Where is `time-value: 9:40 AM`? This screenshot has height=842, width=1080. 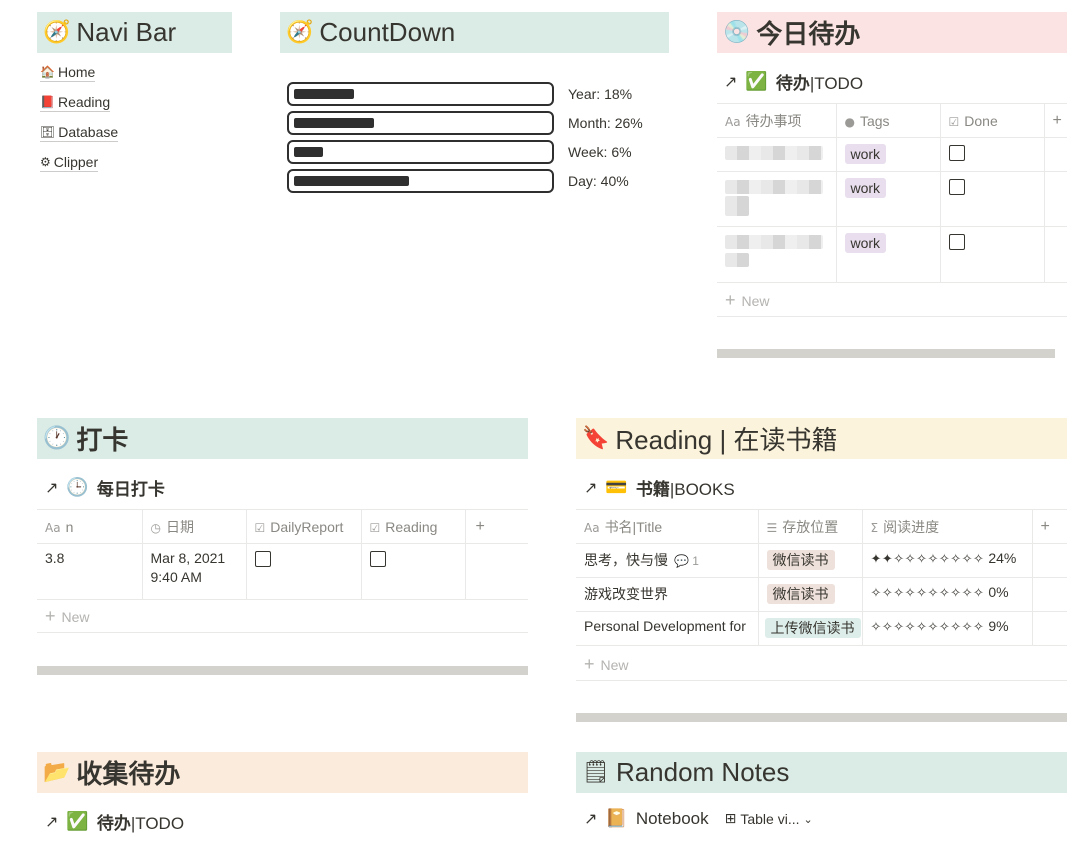 time-value: 9:40 AM is located at coordinates (176, 577).